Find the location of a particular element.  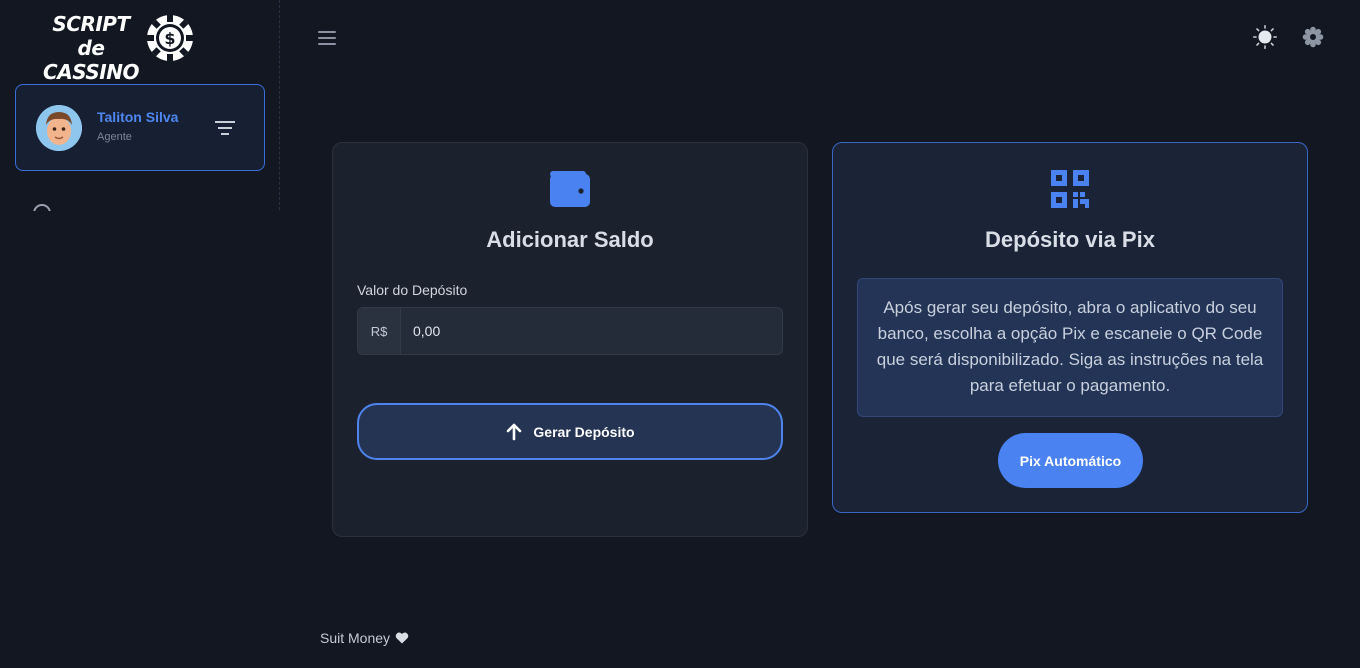

user-profile-card: Taliton Silva Agente is located at coordinates (140, 127).